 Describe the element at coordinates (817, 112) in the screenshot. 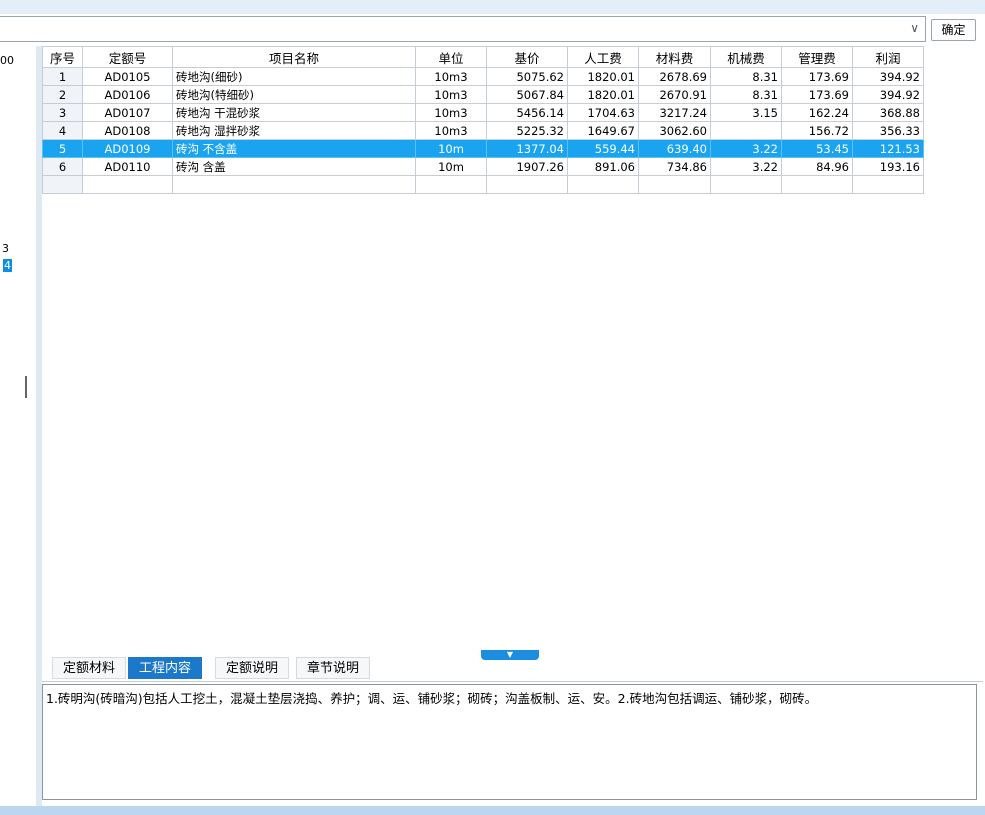

I see `row-management: 162.24` at that location.